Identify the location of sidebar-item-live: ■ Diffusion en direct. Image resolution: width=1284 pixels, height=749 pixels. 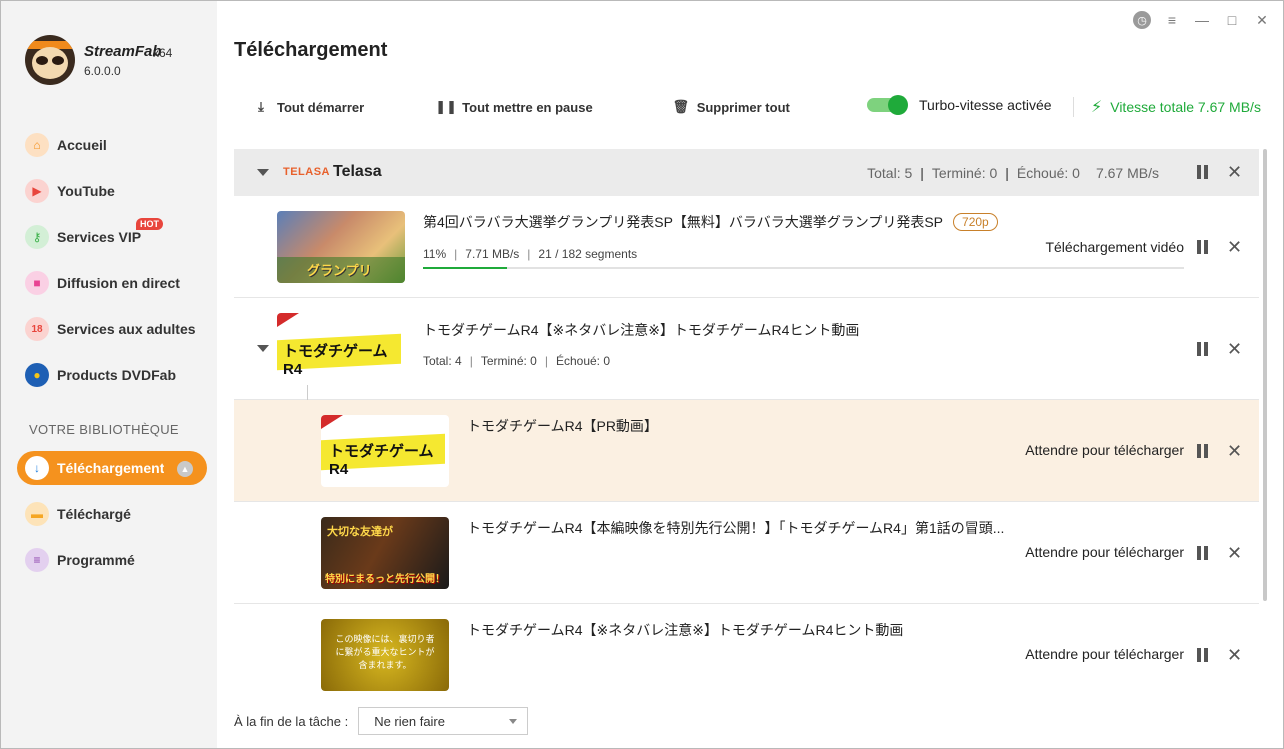
(112, 283).